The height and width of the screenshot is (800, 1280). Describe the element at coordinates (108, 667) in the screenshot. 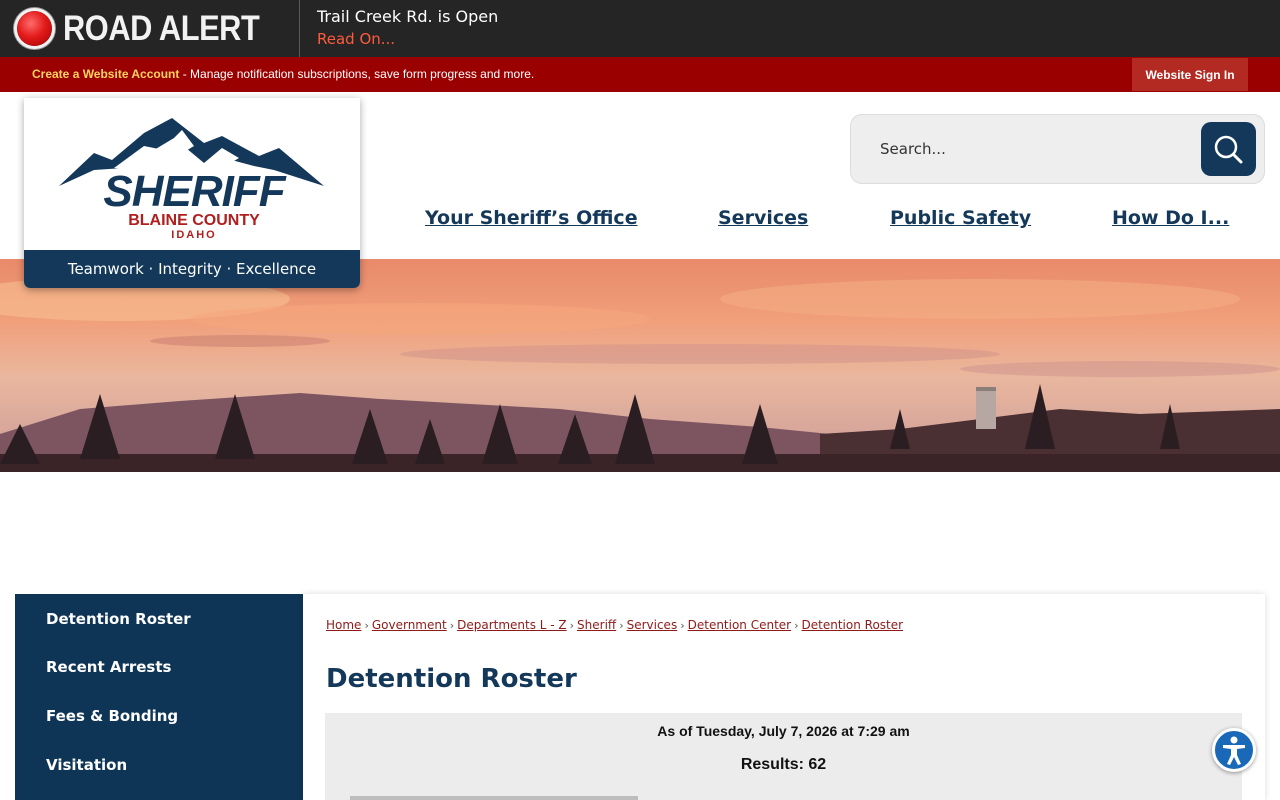

I see `sidebar-item-recent-arrests: Recent Arrests` at that location.